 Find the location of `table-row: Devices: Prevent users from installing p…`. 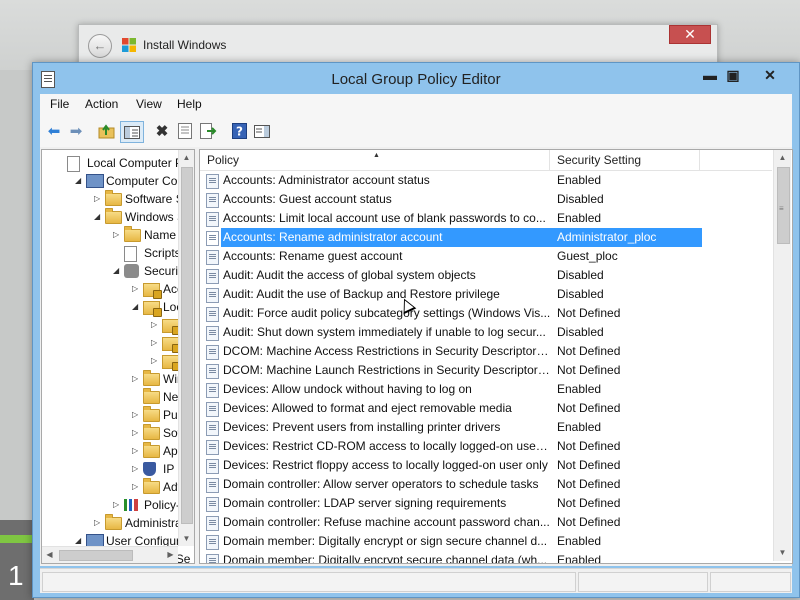

table-row: Devices: Prevent users from installing p… is located at coordinates (486, 427).